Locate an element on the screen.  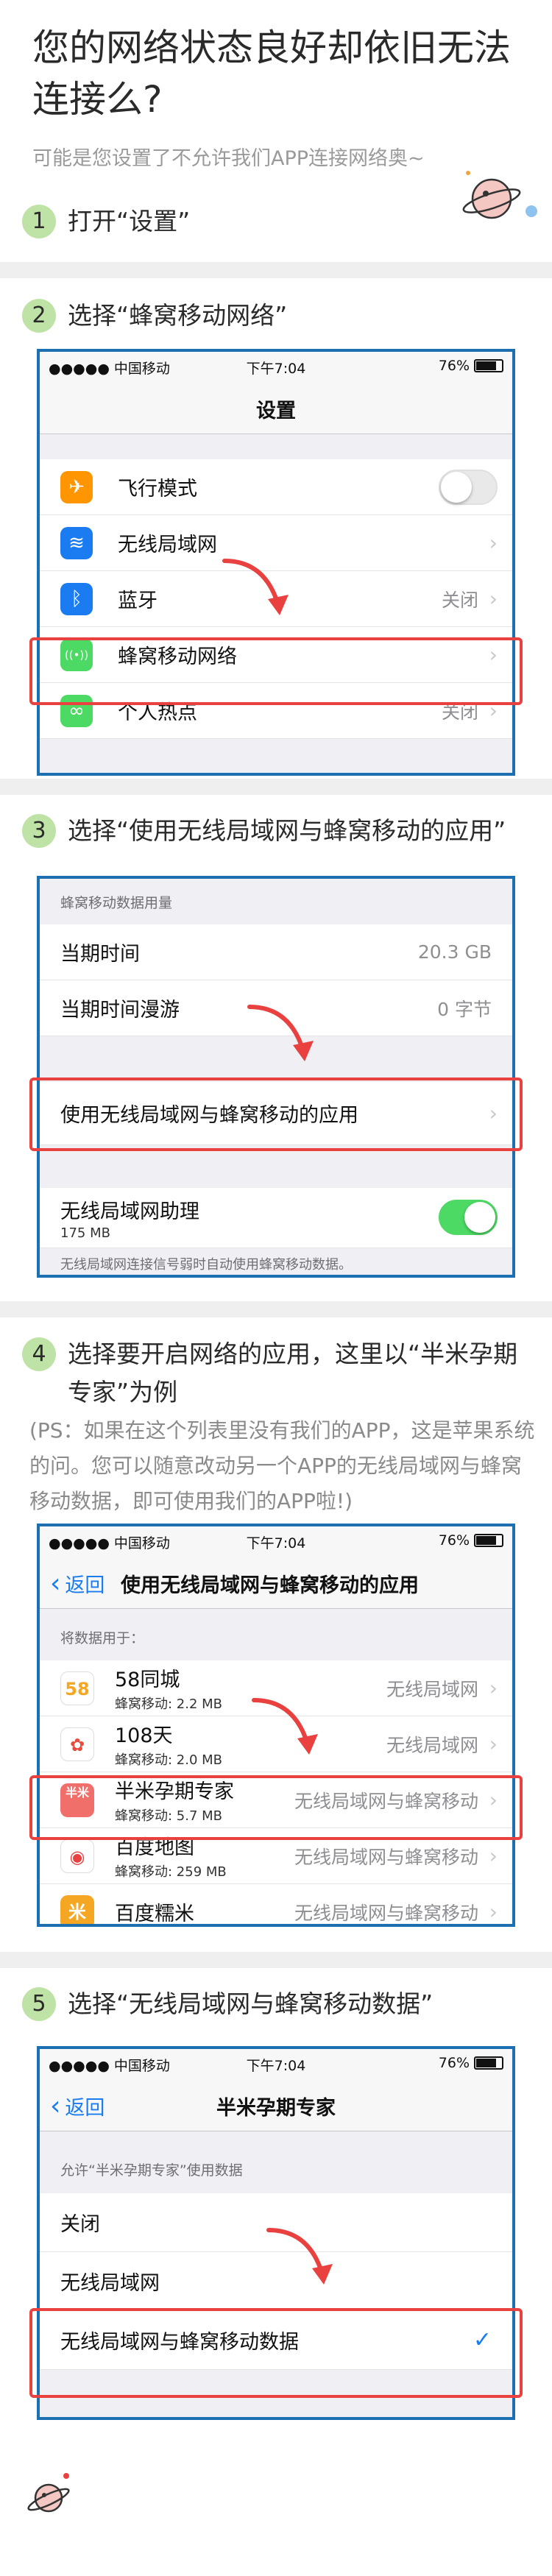
nav-title: 半米孕期专家 is located at coordinates (276, 2108).